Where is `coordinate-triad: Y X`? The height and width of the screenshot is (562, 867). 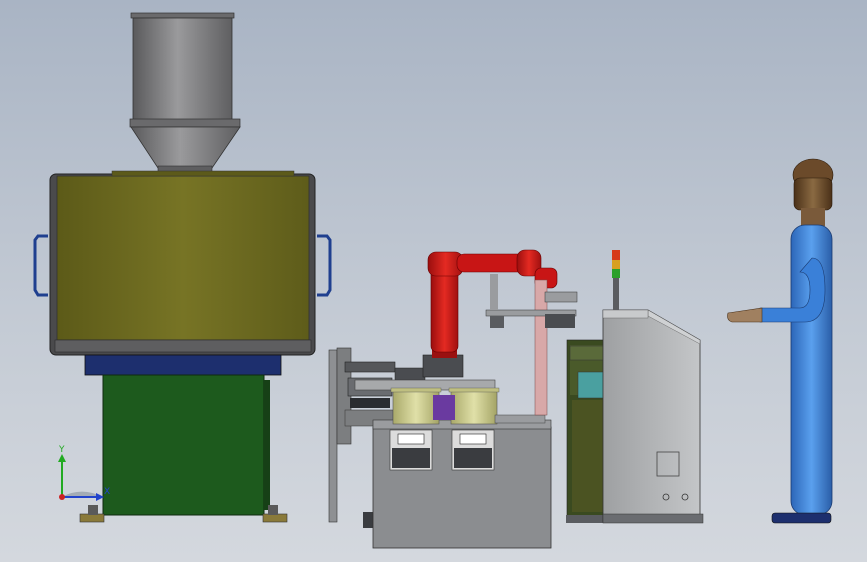 coordinate-triad: Y X is located at coordinates (84, 473).